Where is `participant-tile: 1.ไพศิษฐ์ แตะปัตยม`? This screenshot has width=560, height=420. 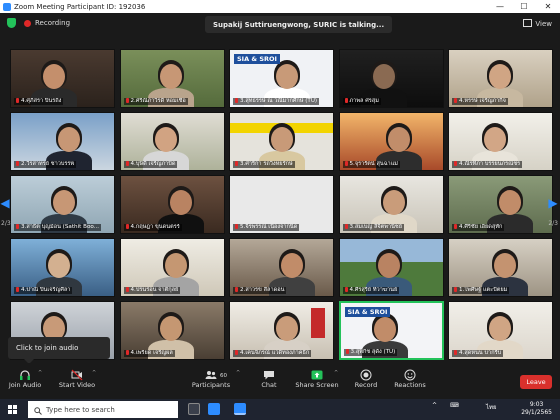 participant-tile: 1.ไพศิษฐ์ แตะปัตยม is located at coordinates (500, 267).